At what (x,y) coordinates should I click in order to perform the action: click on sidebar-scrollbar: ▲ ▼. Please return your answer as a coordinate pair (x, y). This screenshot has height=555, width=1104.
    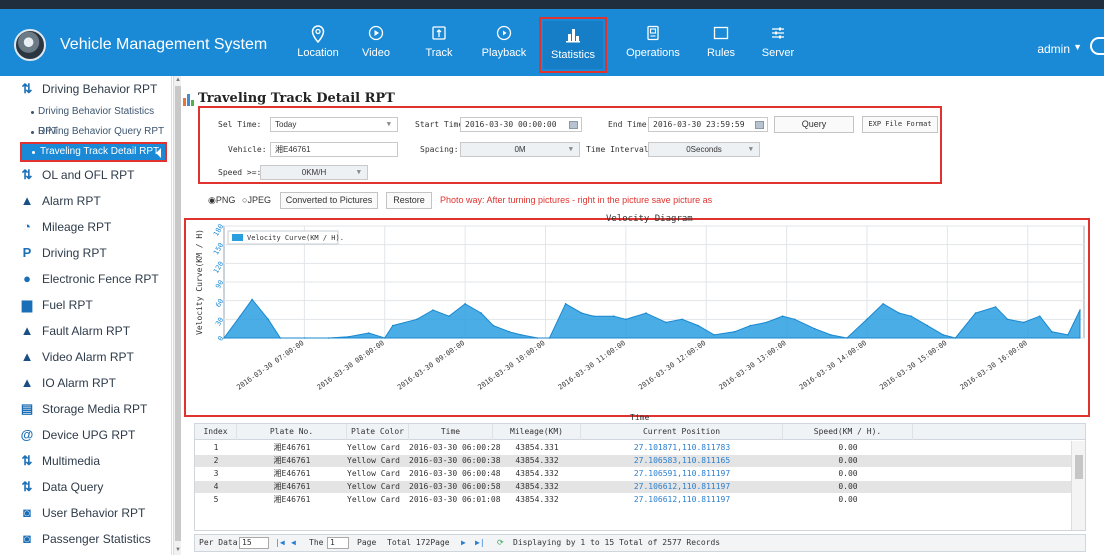
    Looking at the image, I should click on (177, 315).